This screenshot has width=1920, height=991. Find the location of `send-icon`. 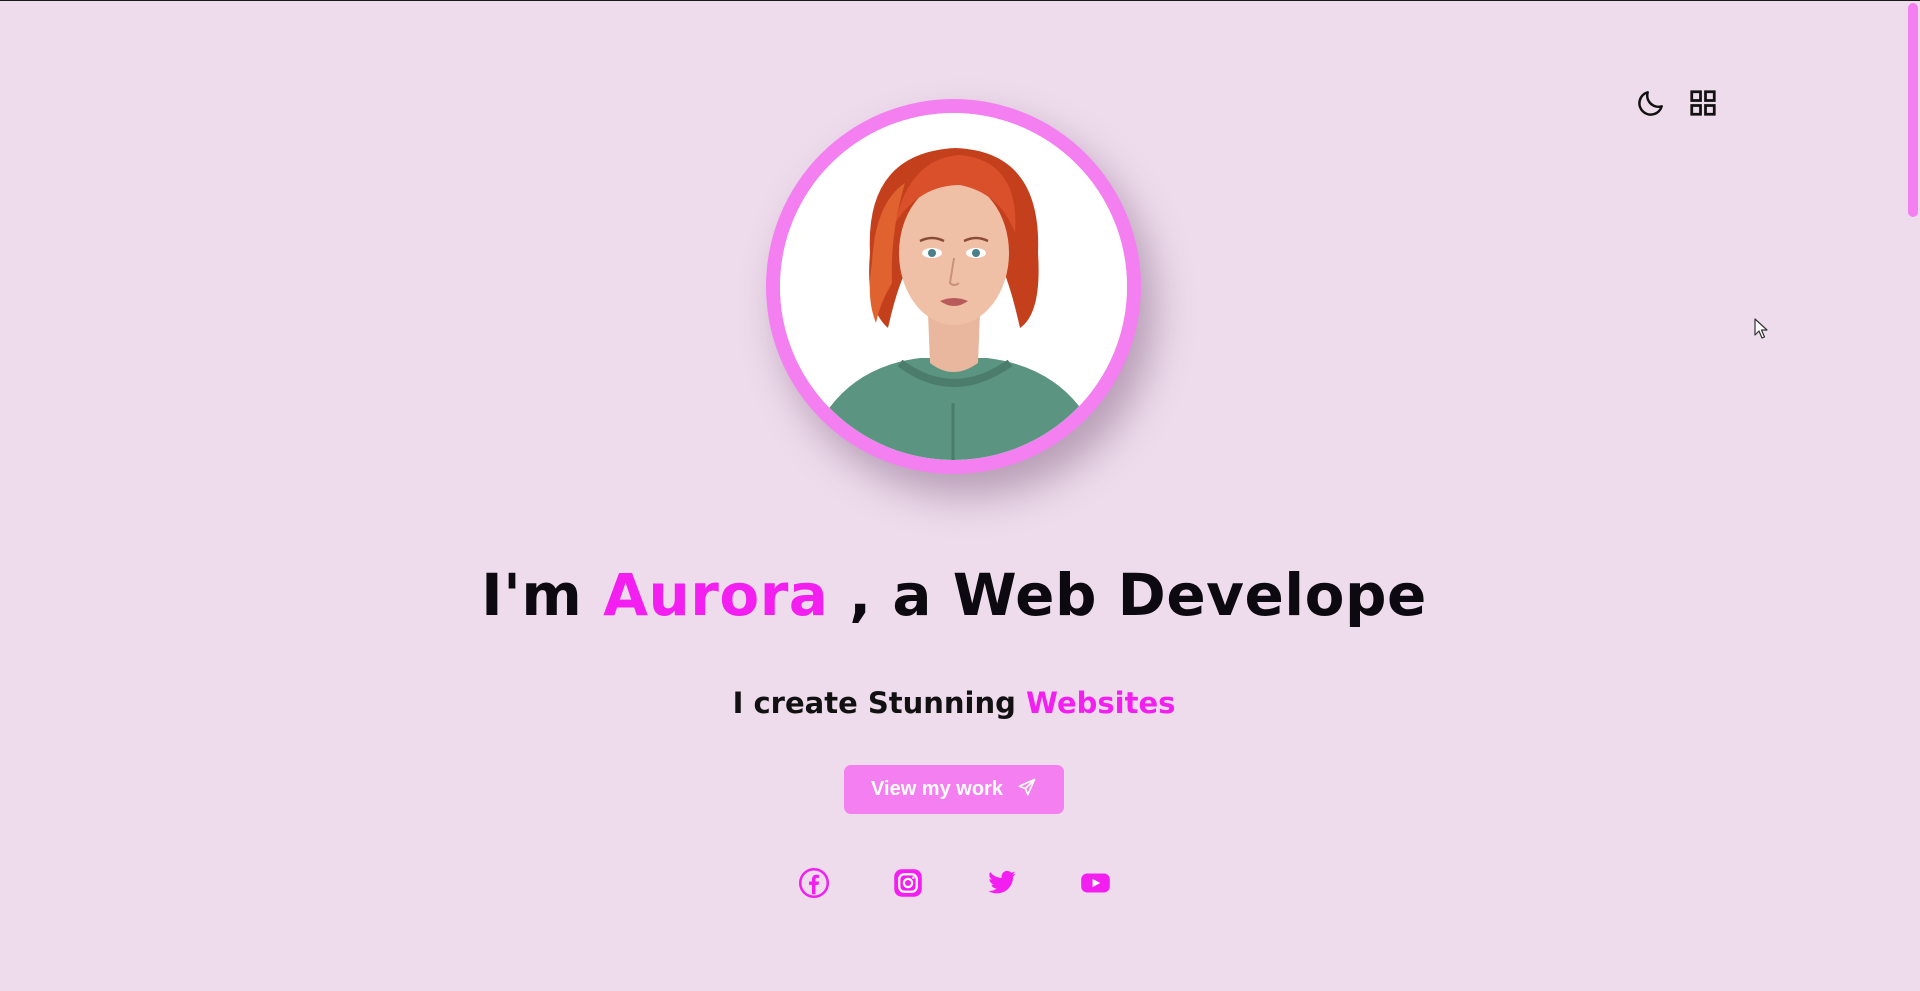

send-icon is located at coordinates (1027, 790).